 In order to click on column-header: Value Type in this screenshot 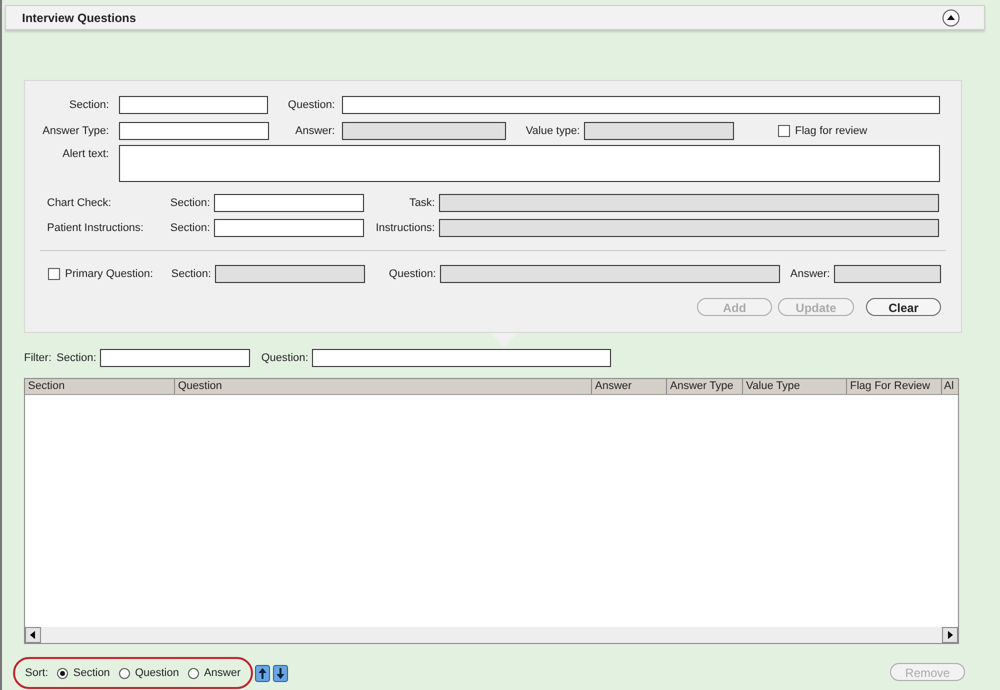, I will do `click(795, 386)`.